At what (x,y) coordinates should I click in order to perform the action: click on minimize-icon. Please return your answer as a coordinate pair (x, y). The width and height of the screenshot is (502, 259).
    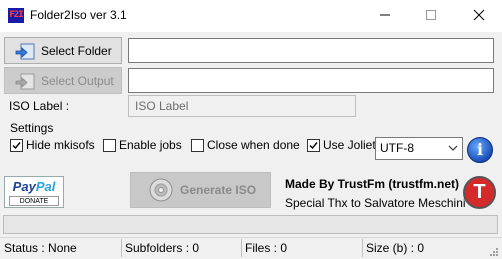
    Looking at the image, I should click on (385, 15).